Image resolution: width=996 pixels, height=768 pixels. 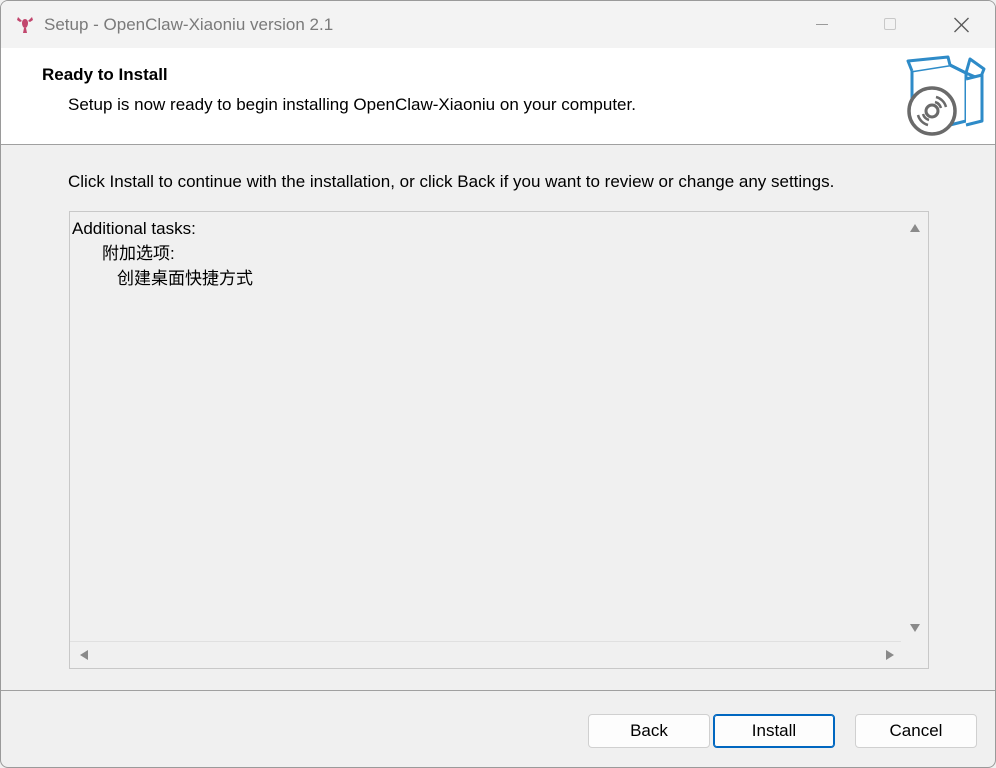 I want to click on horizontal-scrollbar, so click(x=486, y=654).